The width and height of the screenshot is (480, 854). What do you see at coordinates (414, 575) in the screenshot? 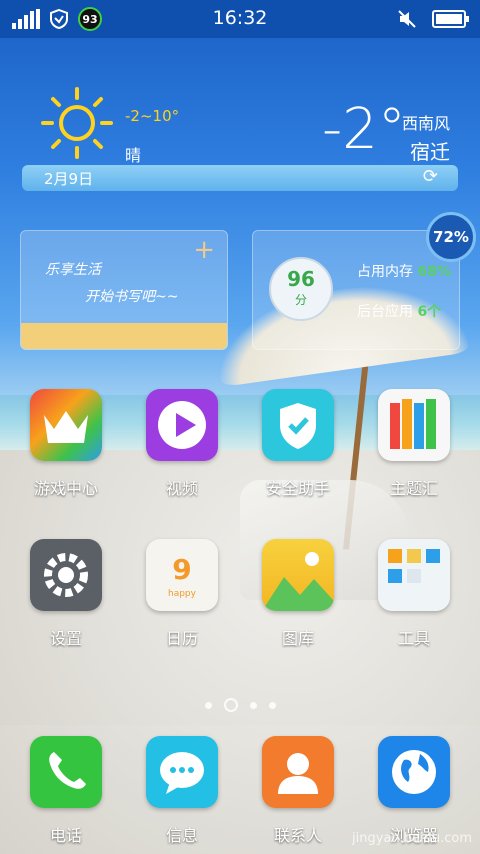
I see `toolbox-icon` at bounding box center [414, 575].